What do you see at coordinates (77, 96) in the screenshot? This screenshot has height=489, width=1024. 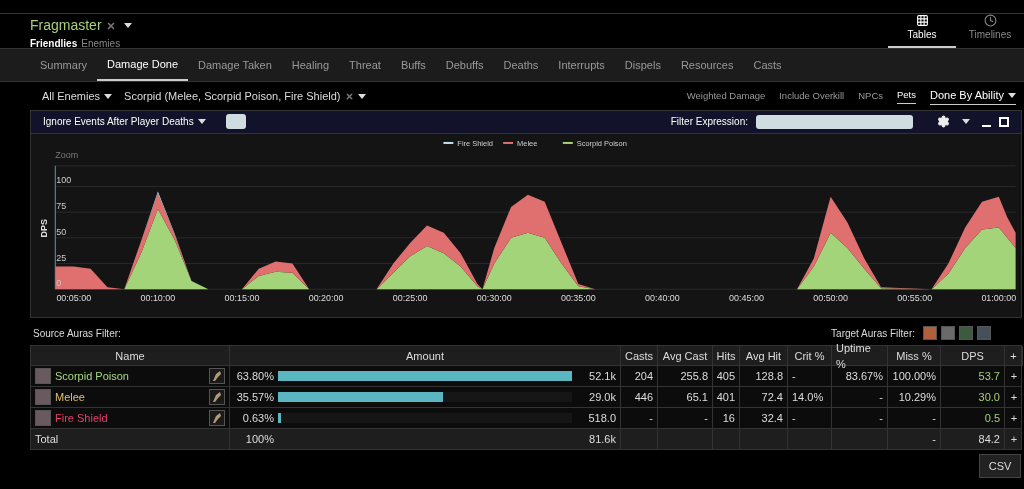 I see `target-dropdown: All Enemies` at bounding box center [77, 96].